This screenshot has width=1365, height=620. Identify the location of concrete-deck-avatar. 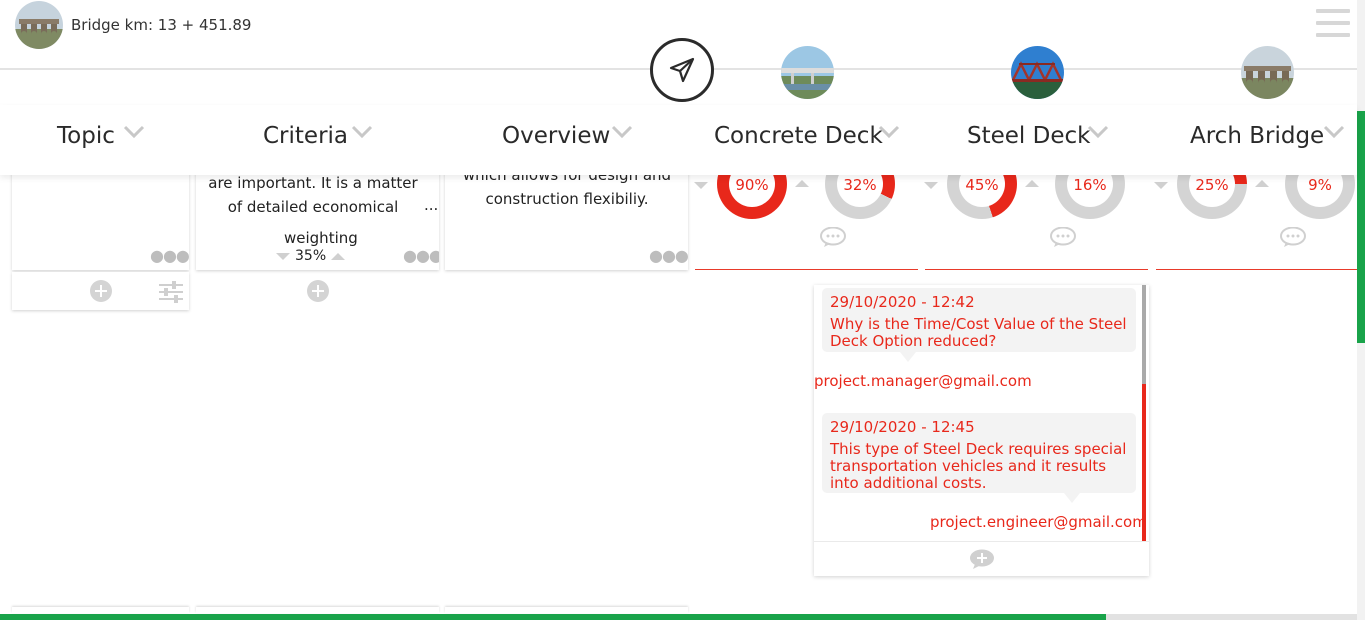
(807, 72).